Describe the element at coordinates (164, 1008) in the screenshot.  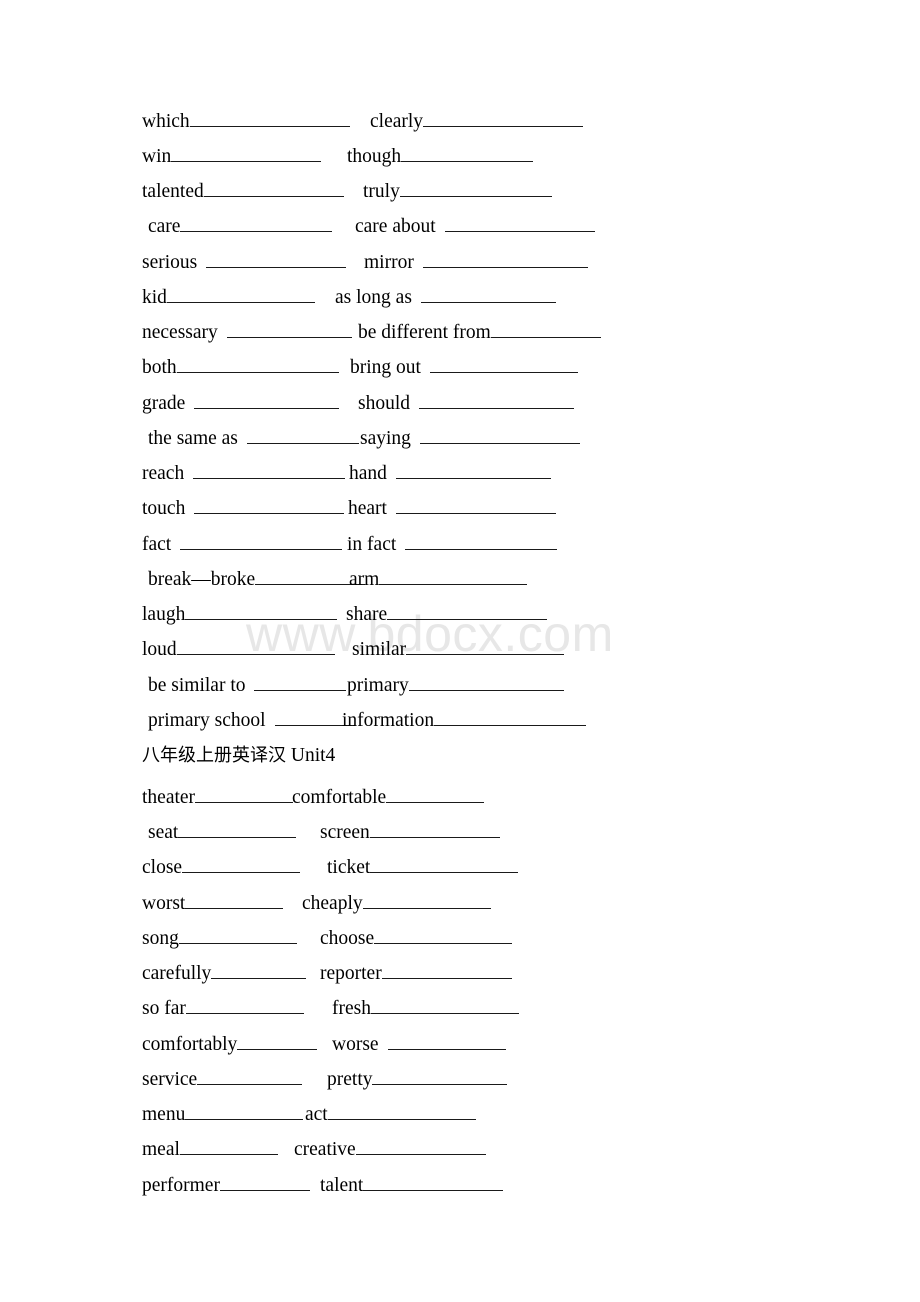
I see `vocab-term: so far` at that location.